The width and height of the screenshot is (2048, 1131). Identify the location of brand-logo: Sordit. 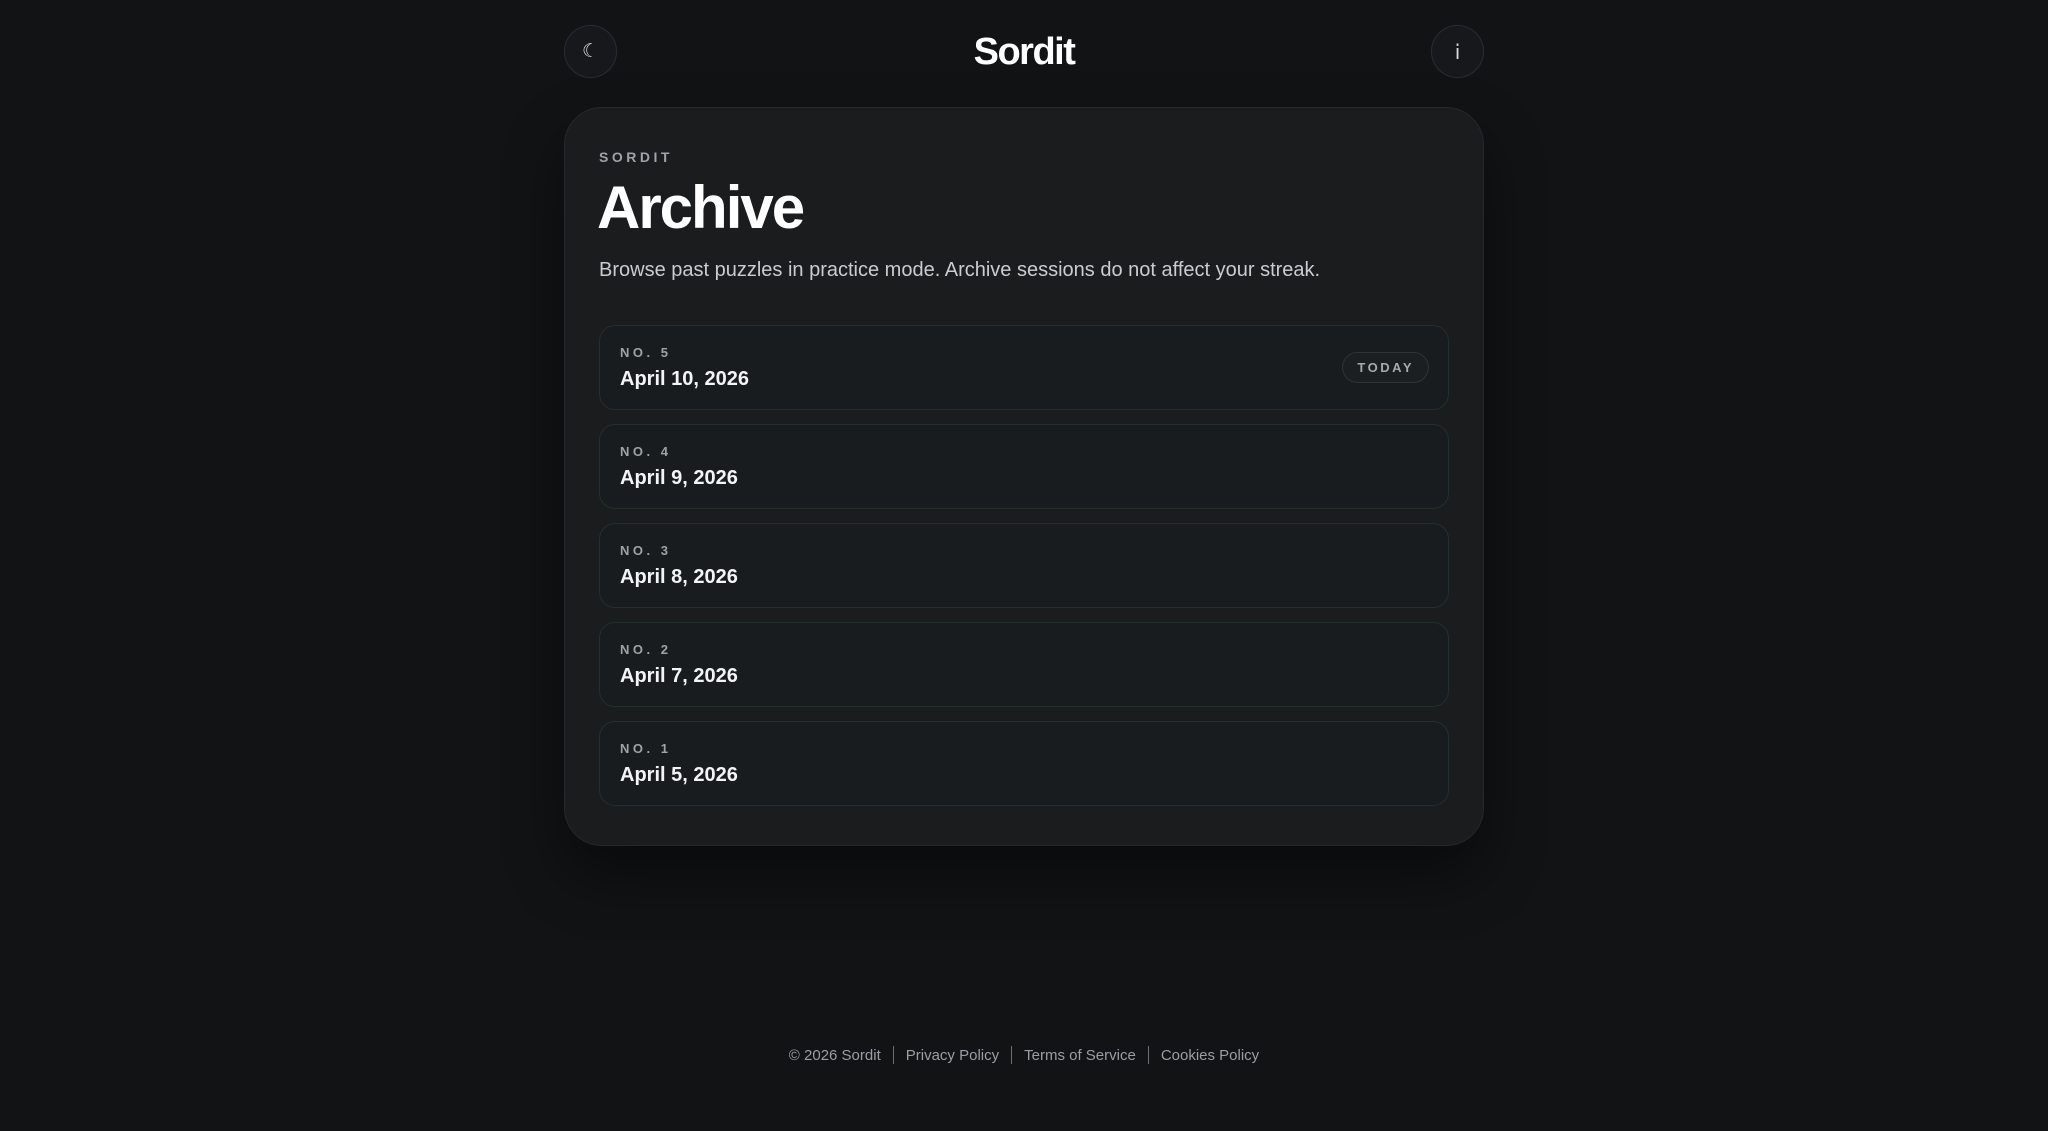
(1024, 52).